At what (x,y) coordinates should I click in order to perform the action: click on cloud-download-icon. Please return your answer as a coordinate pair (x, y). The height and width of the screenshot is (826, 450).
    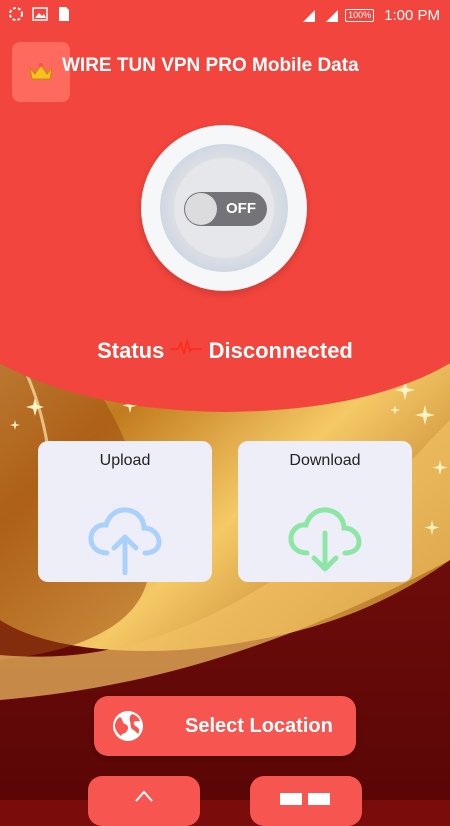
    Looking at the image, I should click on (325, 539).